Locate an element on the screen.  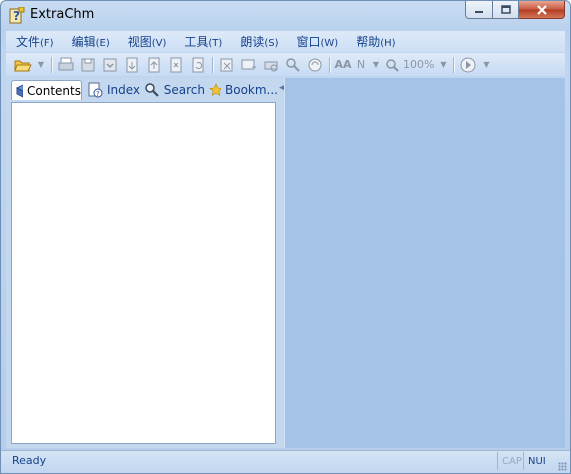
tab-contents: Contents is located at coordinates (46, 90).